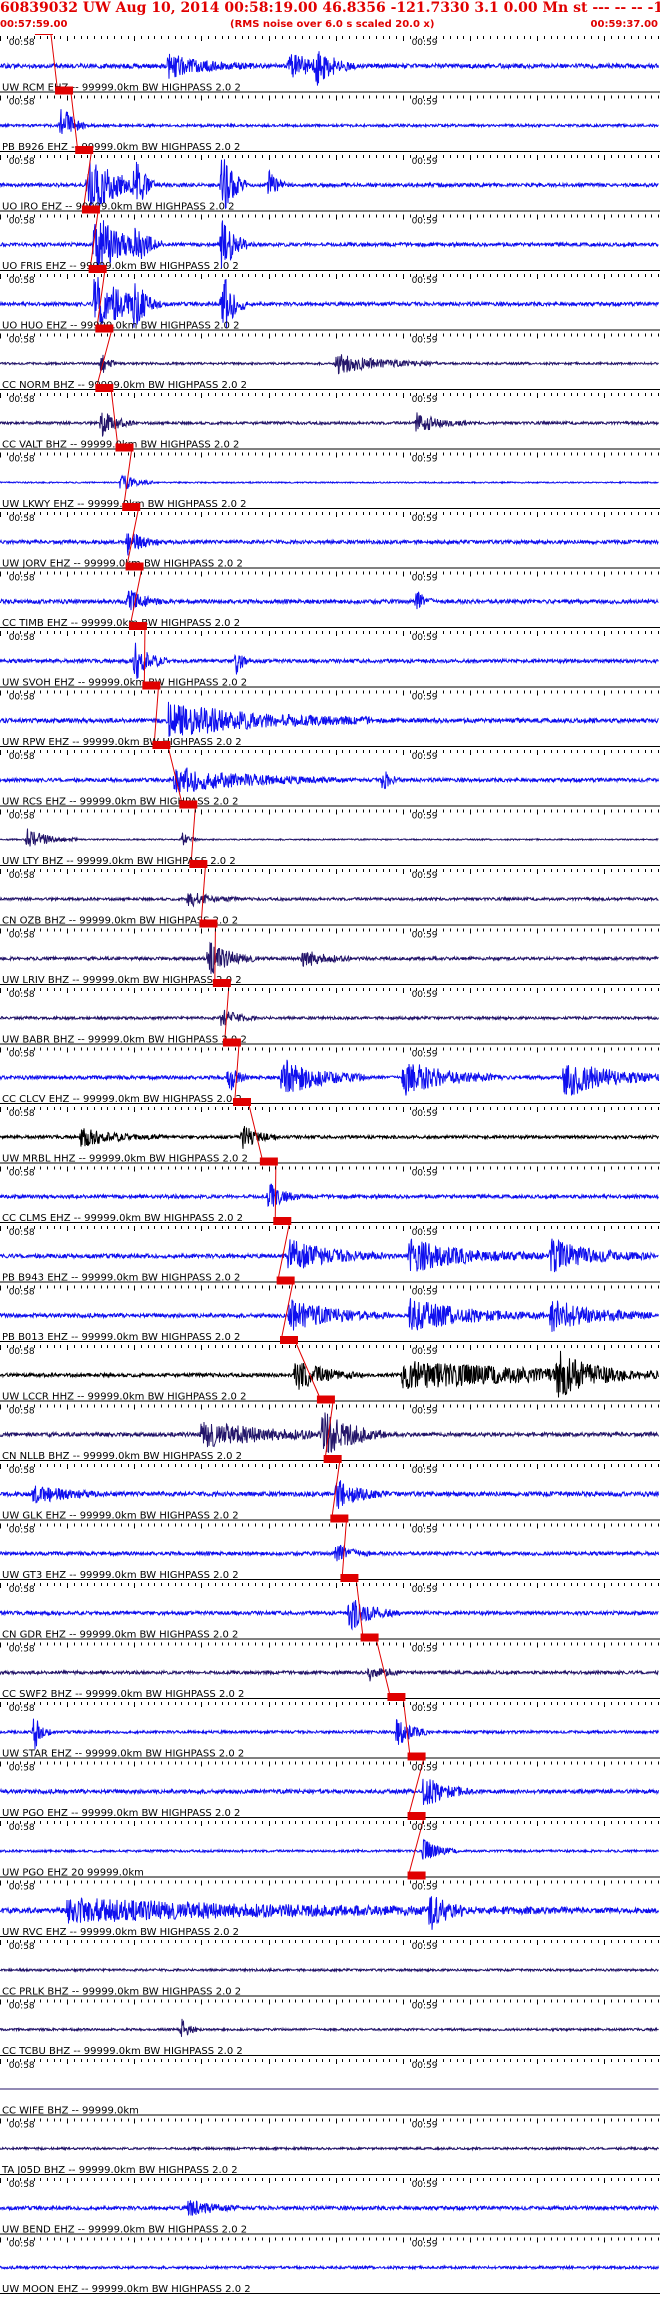 The image size is (660, 2318). What do you see at coordinates (330, 2102) in the screenshot?
I see `trace-34: CC WIFE BHZ -- 99999.0km` at bounding box center [330, 2102].